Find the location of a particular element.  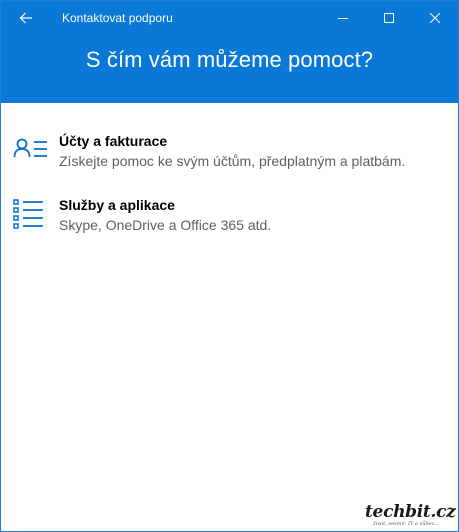

option-title: Služby a aplikace is located at coordinates (117, 205).